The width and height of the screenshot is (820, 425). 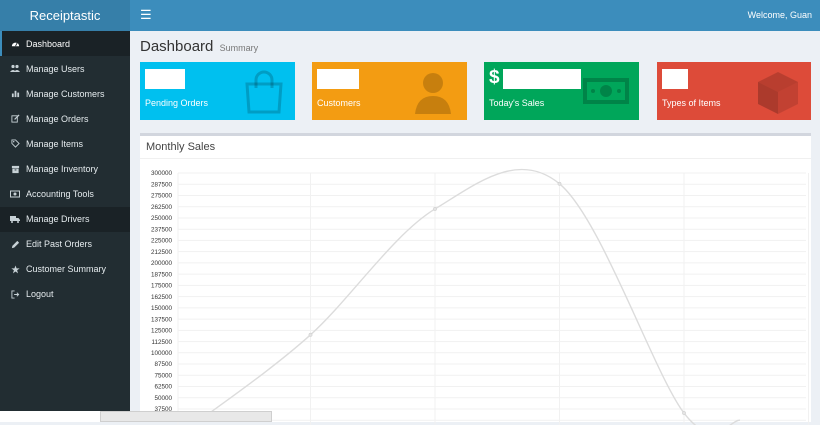 I want to click on sidebar-item-manage-orders: Manage Orders, so click(x=65, y=118).